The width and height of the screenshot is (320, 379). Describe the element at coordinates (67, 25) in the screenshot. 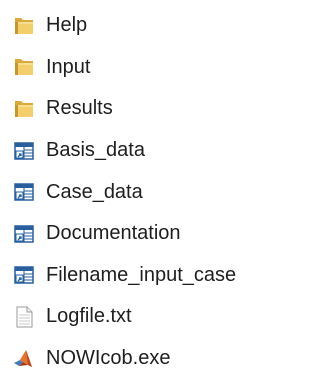

I see `file-name: Help` at that location.